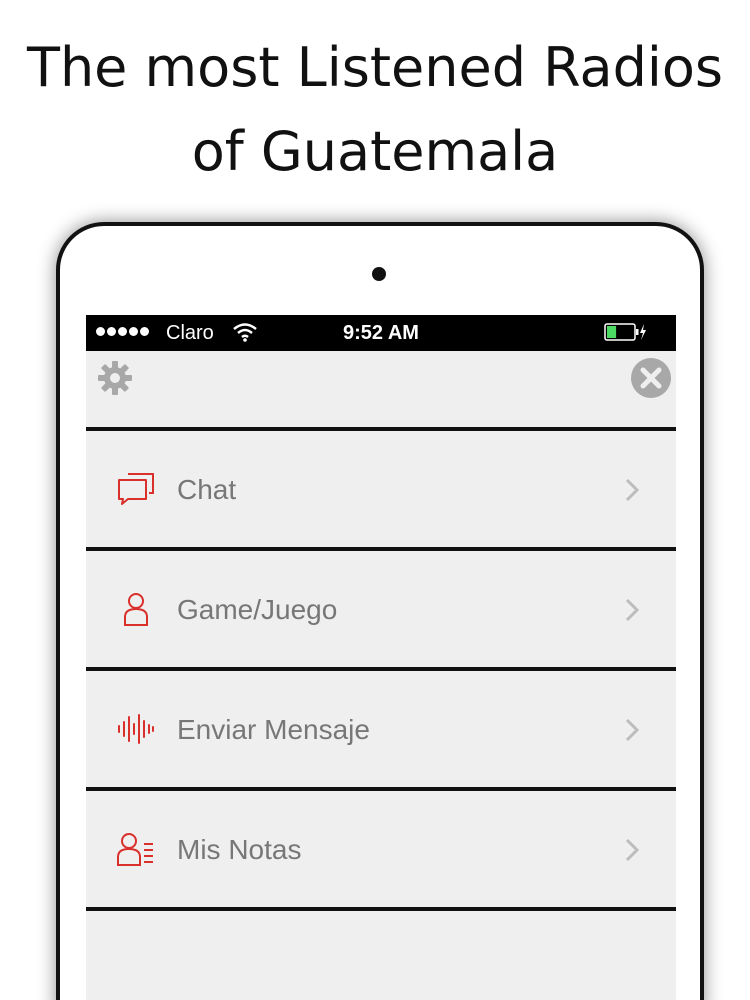  What do you see at coordinates (651, 378) in the screenshot?
I see `close-icon` at bounding box center [651, 378].